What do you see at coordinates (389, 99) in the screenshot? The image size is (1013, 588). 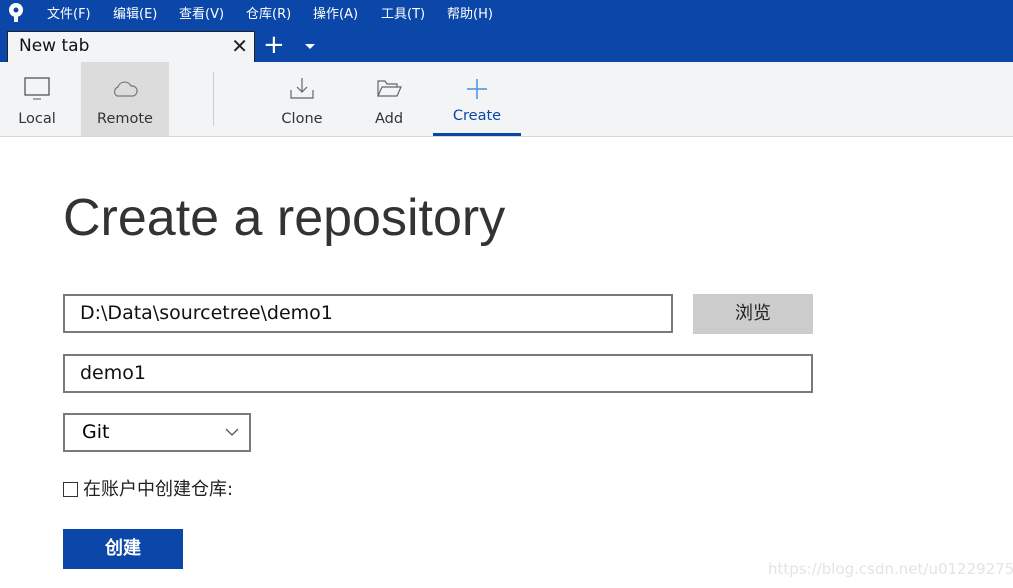 I see `add-button: Add` at bounding box center [389, 99].